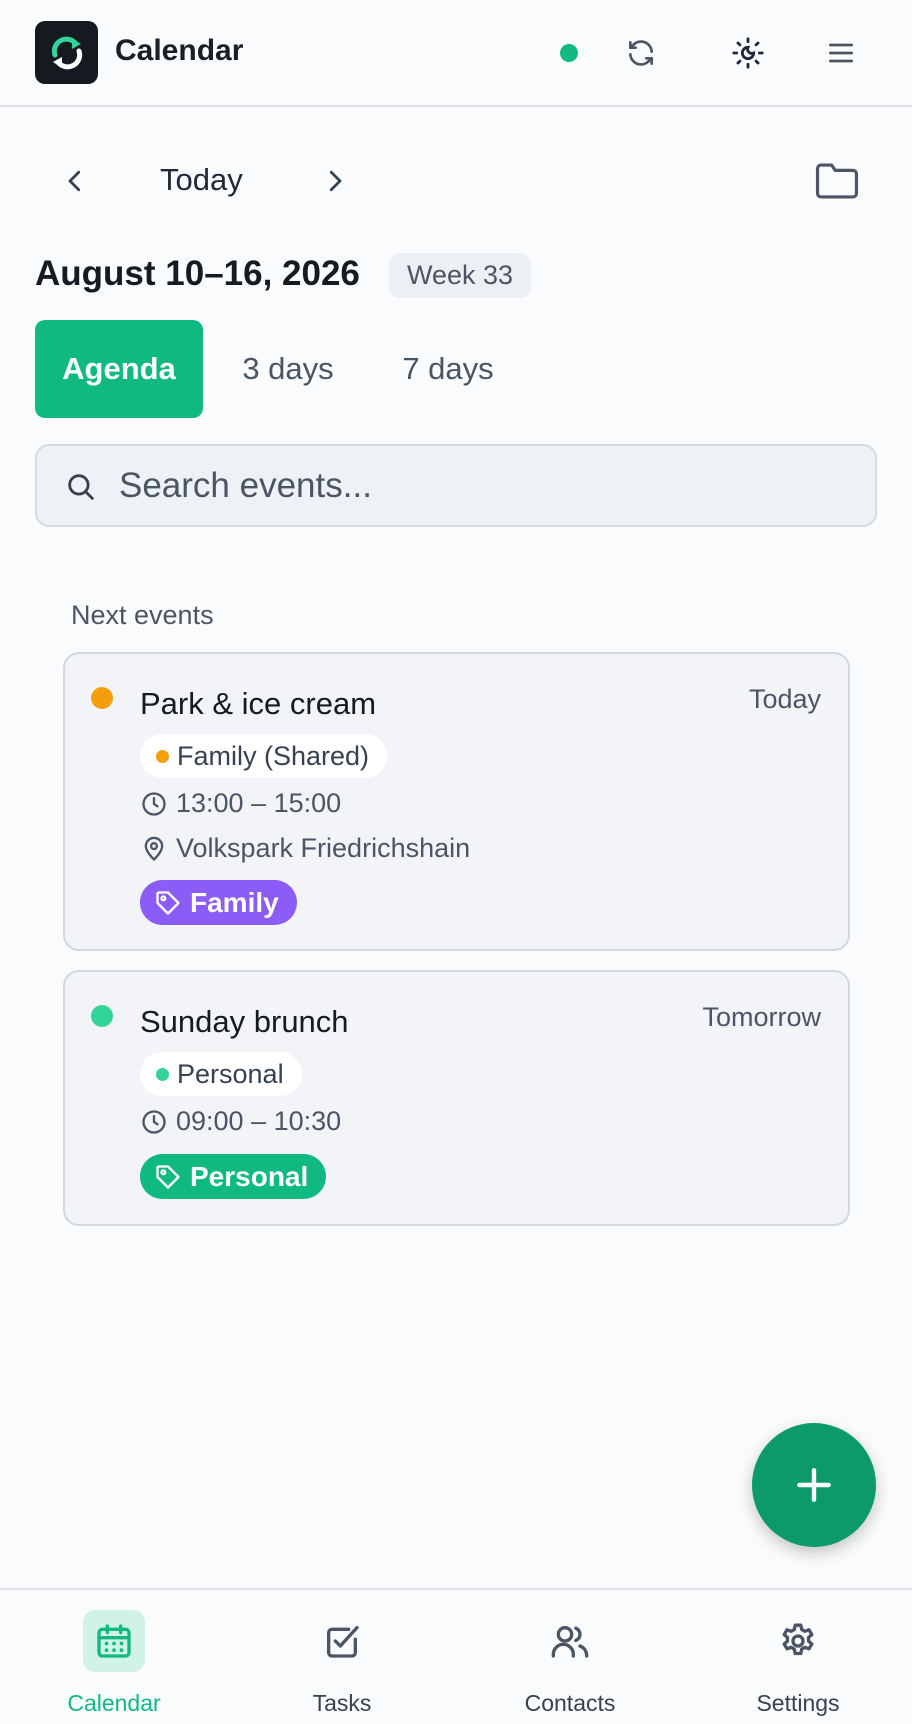 The image size is (912, 1724). Describe the element at coordinates (569, 53) in the screenshot. I see `sync-status-dot` at that location.